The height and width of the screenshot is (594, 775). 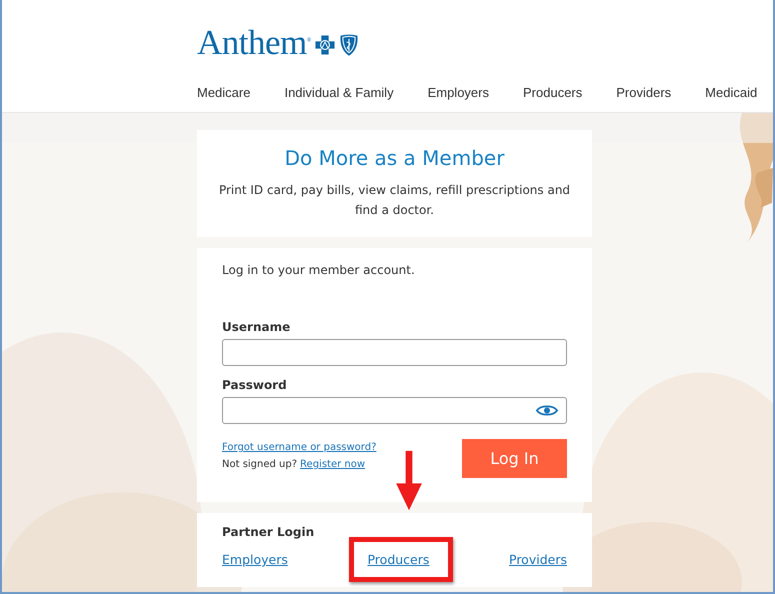 I want to click on nav-link: Producers, so click(x=552, y=92).